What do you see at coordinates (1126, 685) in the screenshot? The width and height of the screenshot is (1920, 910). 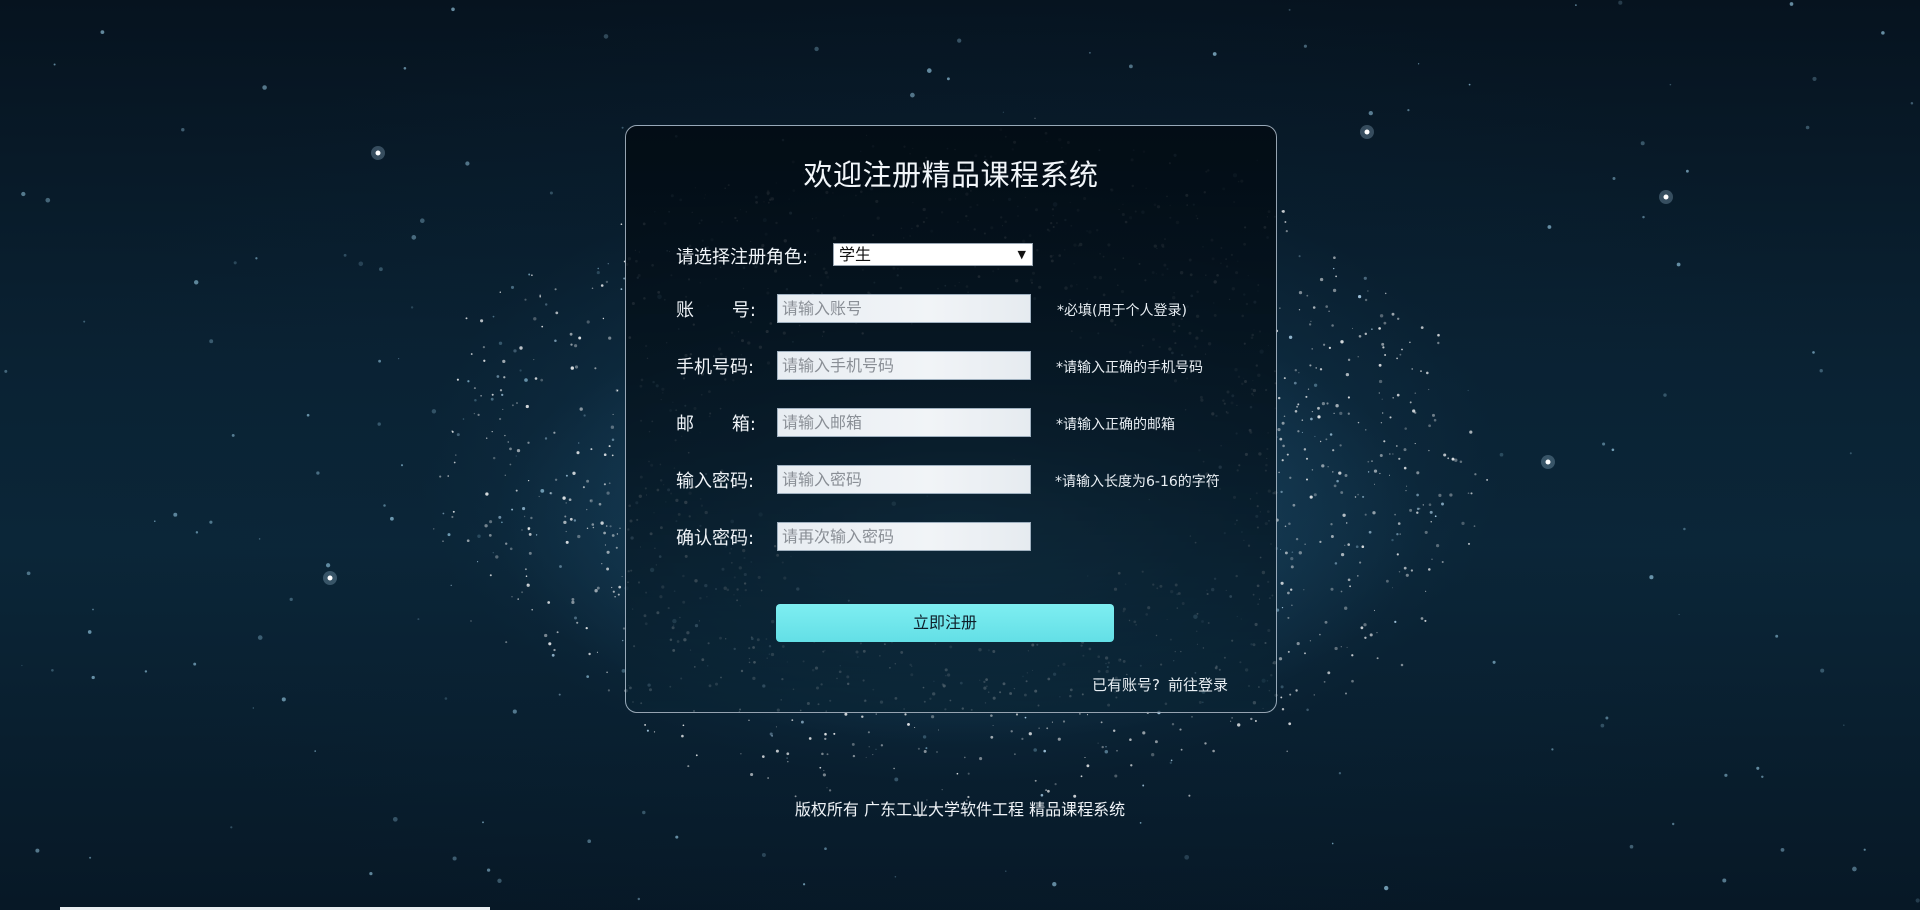 I see `has-account-text: 已有账号?` at bounding box center [1126, 685].